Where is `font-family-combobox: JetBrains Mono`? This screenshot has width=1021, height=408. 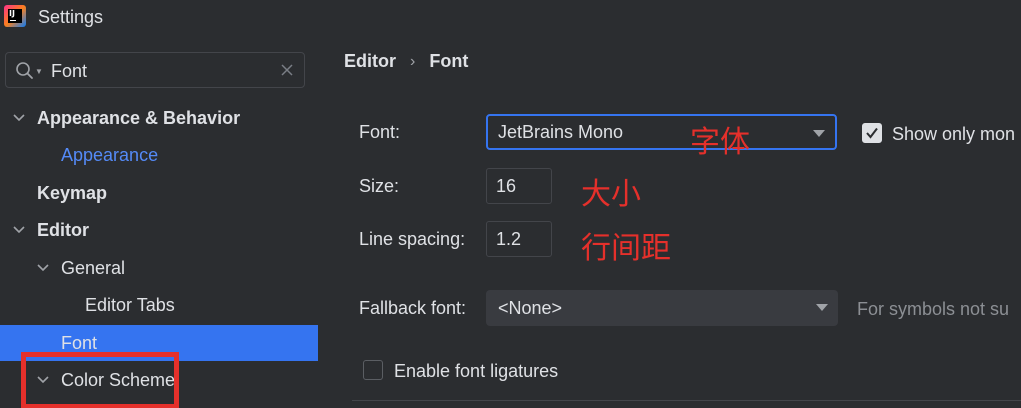
font-family-combobox: JetBrains Mono is located at coordinates (661, 132).